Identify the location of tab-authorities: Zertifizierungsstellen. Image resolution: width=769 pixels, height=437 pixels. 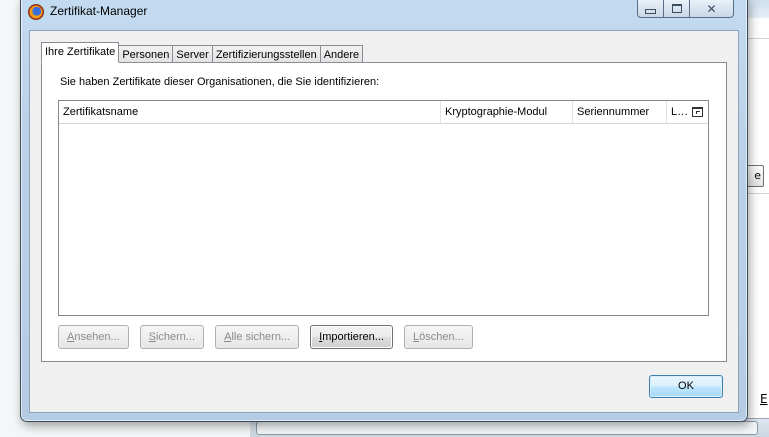
(266, 54).